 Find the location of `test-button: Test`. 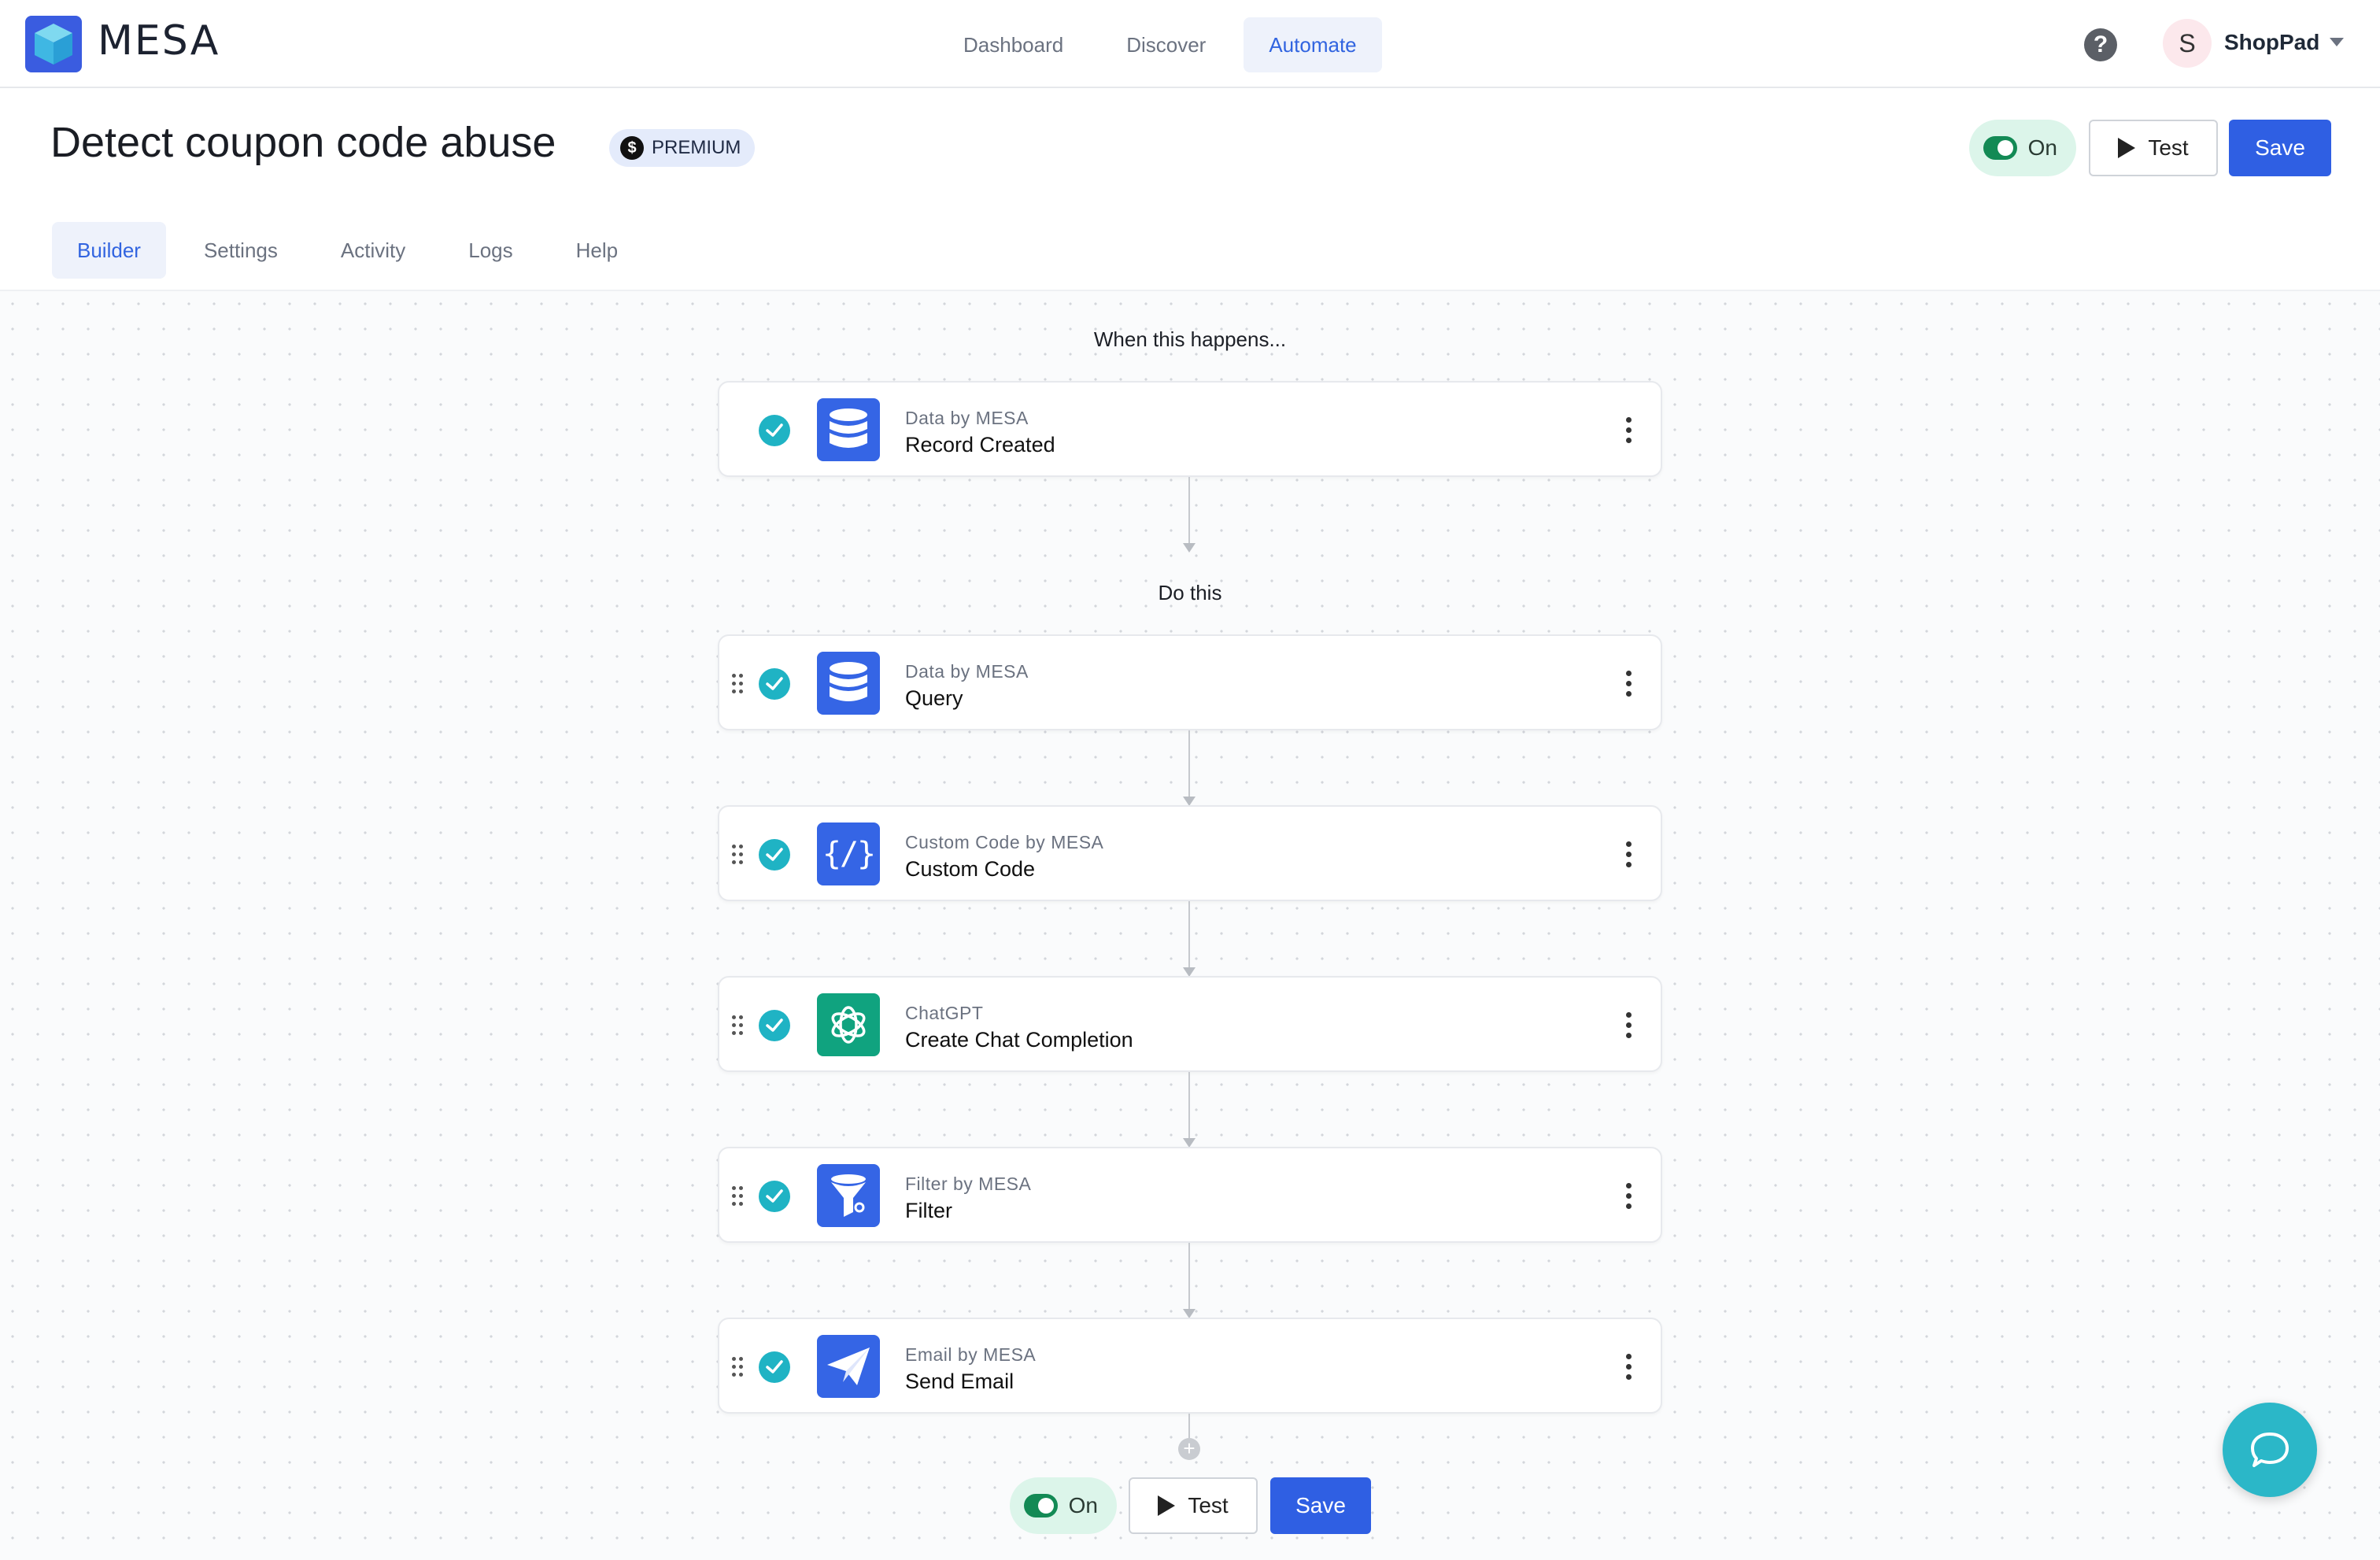

test-button: Test is located at coordinates (2153, 148).